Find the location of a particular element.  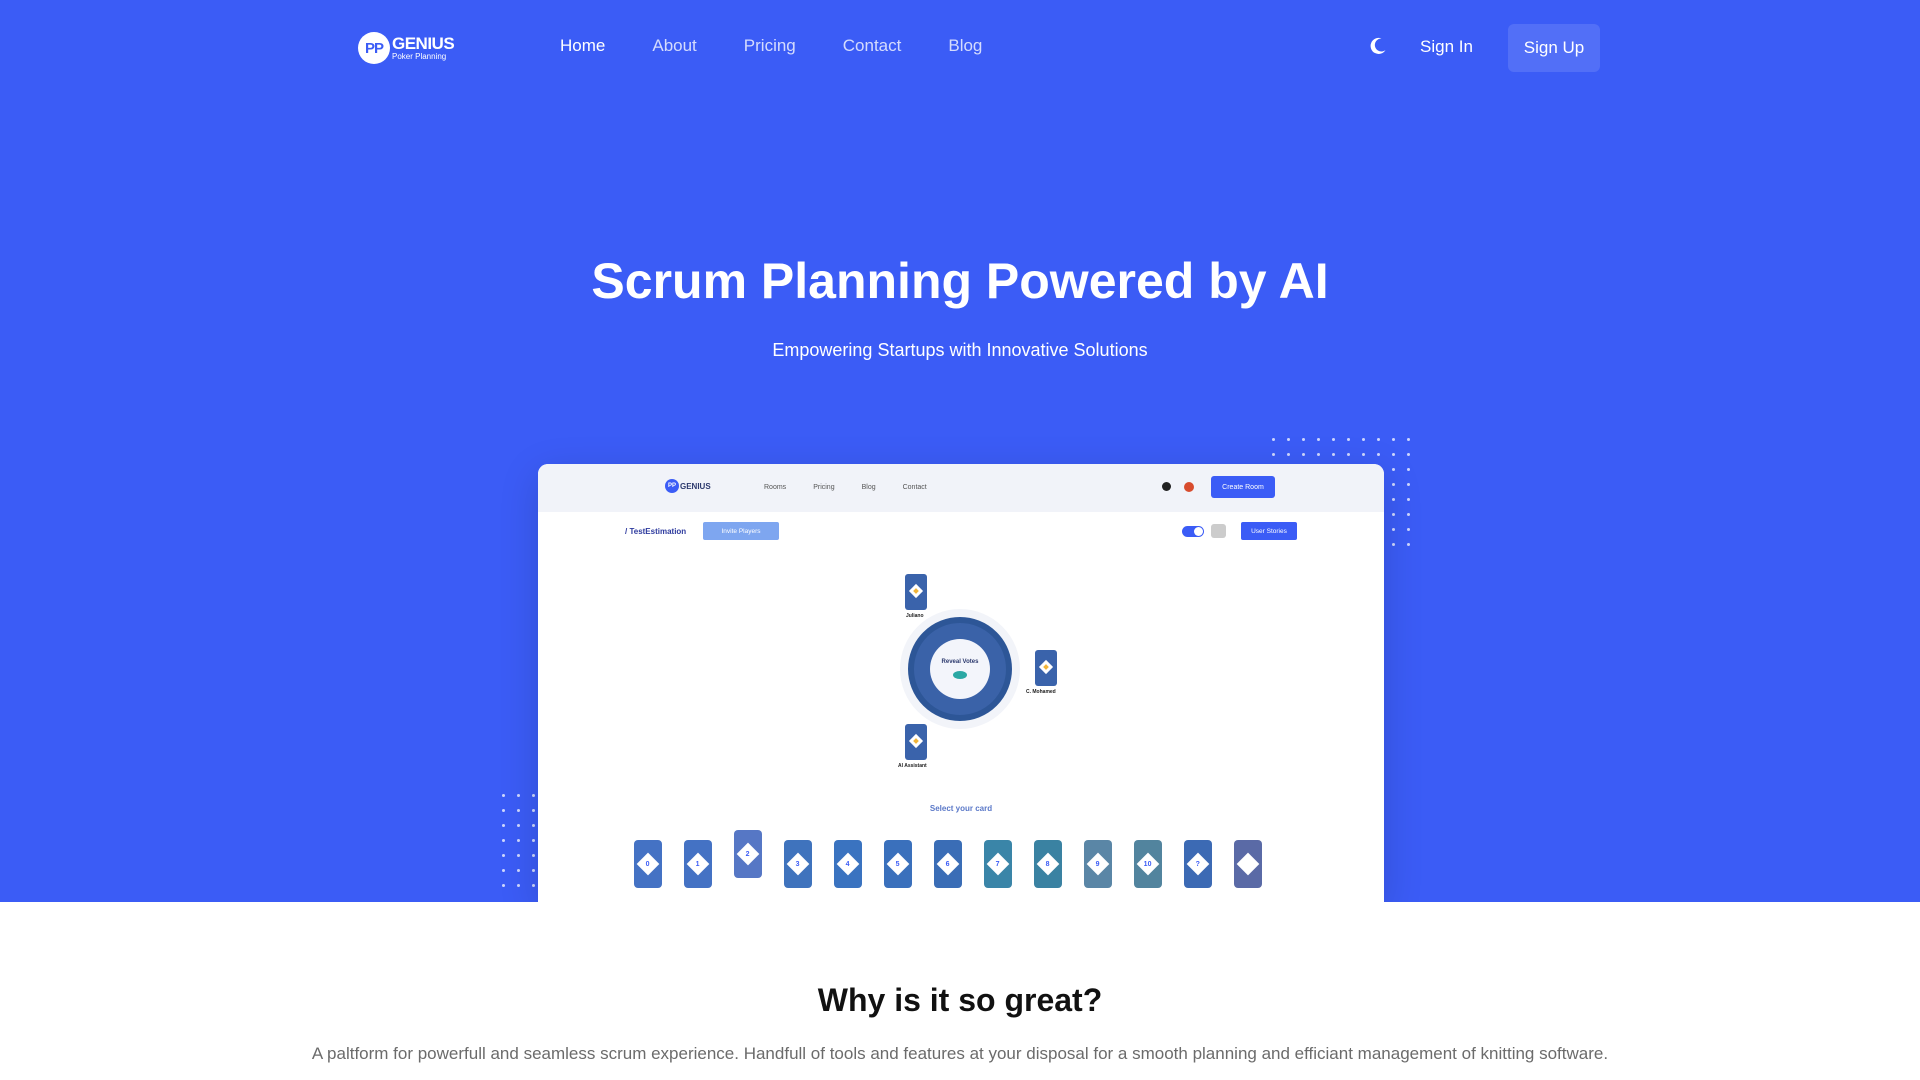

deck-card: 3 is located at coordinates (798, 864).